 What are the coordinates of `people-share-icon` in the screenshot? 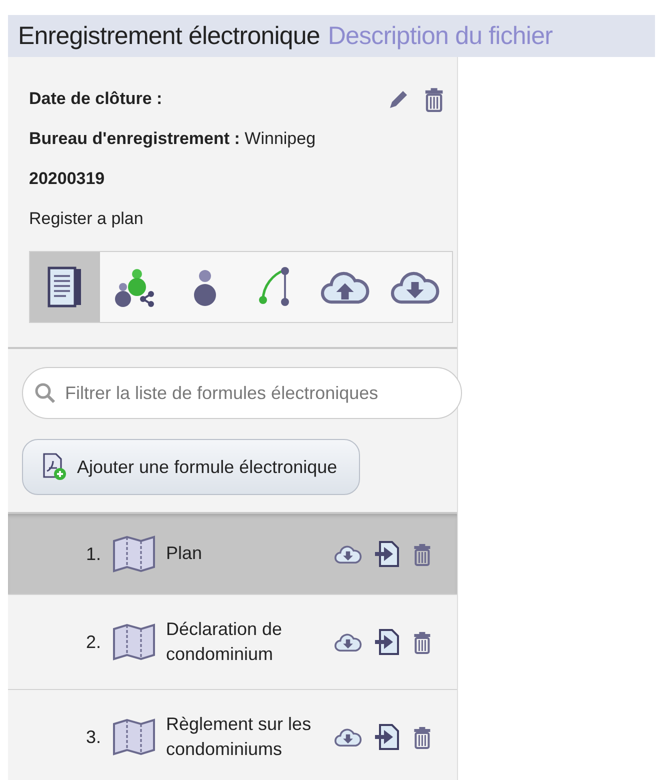 It's located at (135, 287).